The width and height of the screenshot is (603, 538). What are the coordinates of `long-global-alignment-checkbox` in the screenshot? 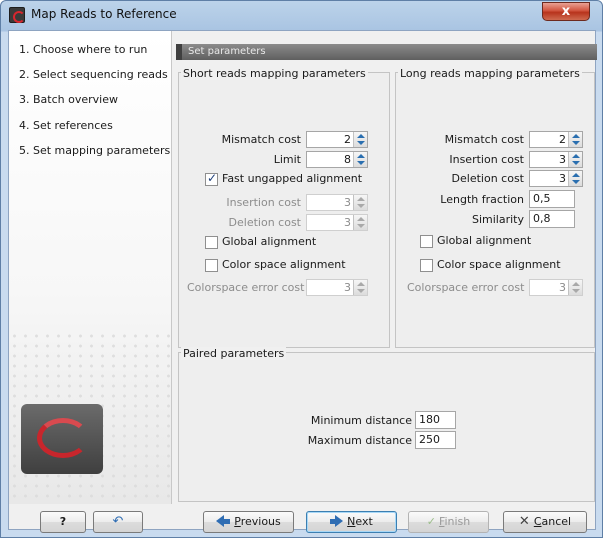 It's located at (426, 241).